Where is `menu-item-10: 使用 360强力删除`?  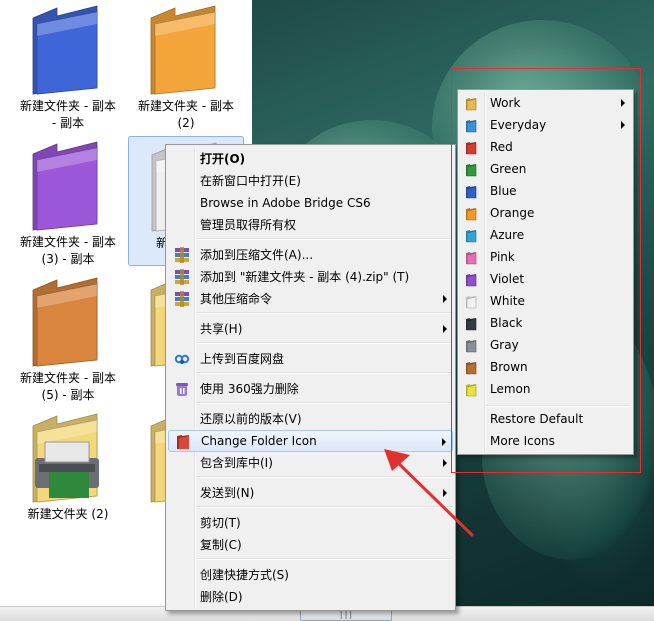
menu-item-10: 使用 360强力删除 is located at coordinates (310, 389).